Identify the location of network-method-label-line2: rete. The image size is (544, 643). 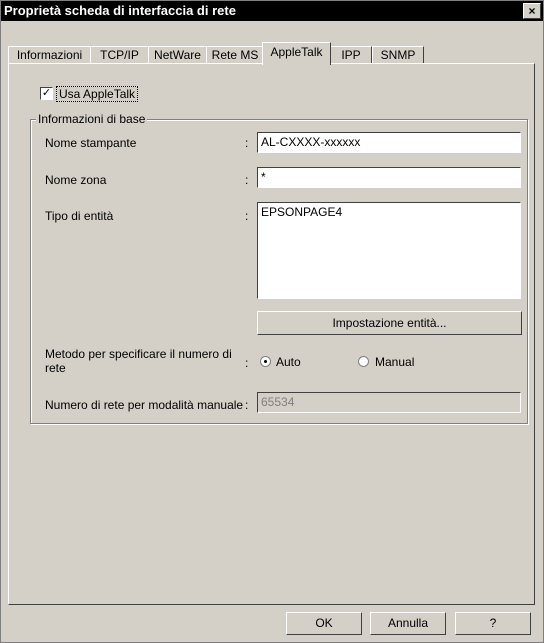
(55, 368).